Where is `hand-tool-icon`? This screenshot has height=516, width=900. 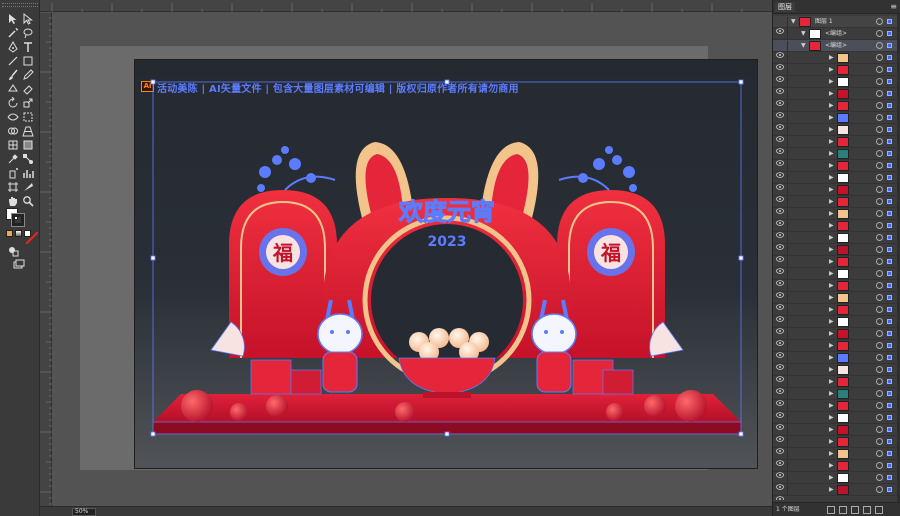 hand-tool-icon is located at coordinates (13, 201).